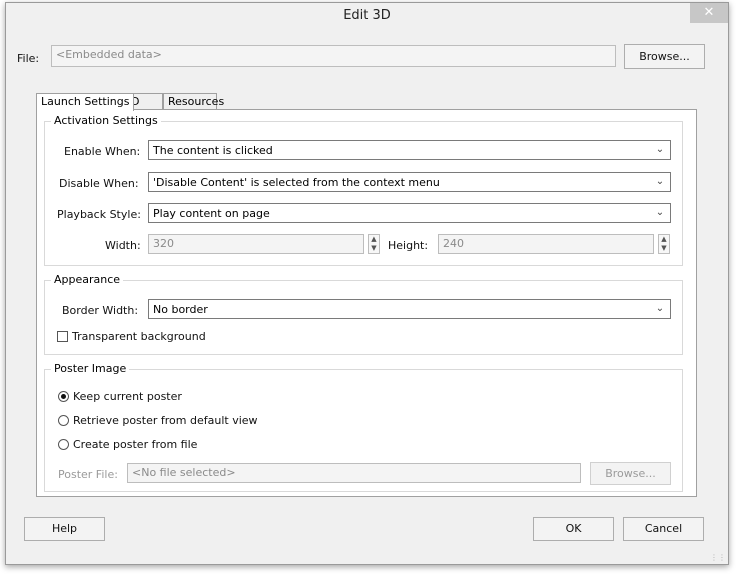 This screenshot has width=736, height=574. I want to click on poster-file-label: Poster File:, so click(88, 474).